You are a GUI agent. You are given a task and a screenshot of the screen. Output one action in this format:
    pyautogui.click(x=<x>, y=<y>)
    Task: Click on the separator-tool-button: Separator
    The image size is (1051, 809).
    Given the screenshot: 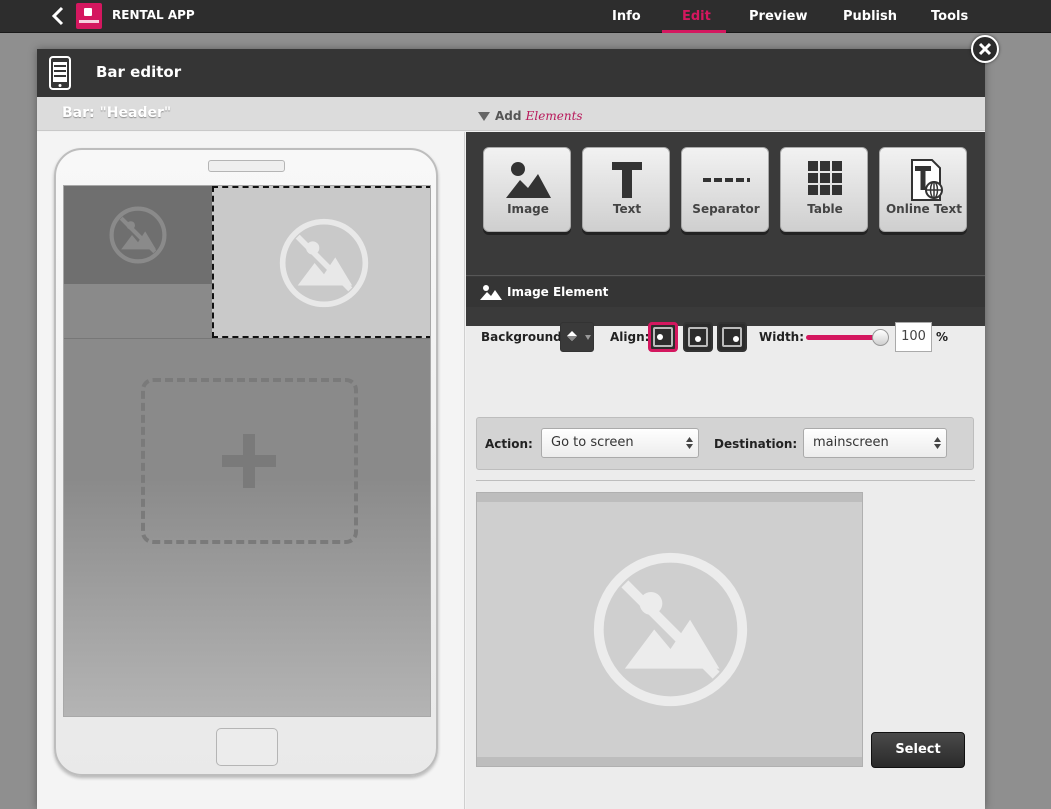 What is the action you would take?
    pyautogui.click(x=725, y=189)
    